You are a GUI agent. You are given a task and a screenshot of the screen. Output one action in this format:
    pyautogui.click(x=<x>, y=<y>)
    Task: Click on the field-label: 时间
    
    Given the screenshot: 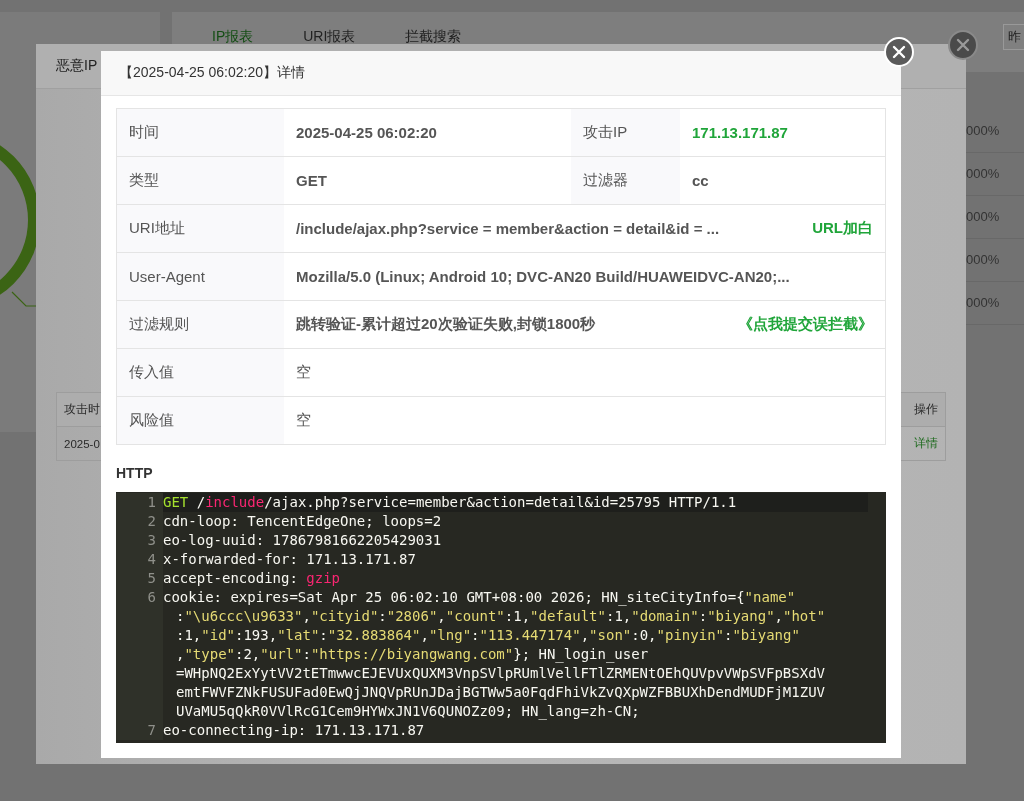 What is the action you would take?
    pyautogui.click(x=200, y=132)
    